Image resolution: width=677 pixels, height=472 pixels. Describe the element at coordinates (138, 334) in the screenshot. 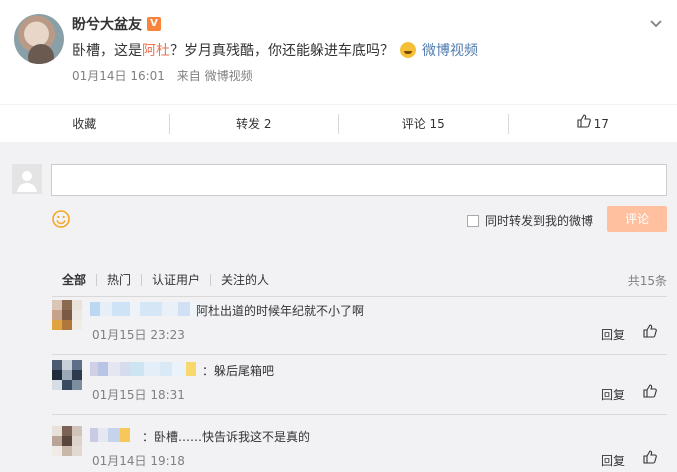

I see `comment-date: 01月15日 23:23` at that location.